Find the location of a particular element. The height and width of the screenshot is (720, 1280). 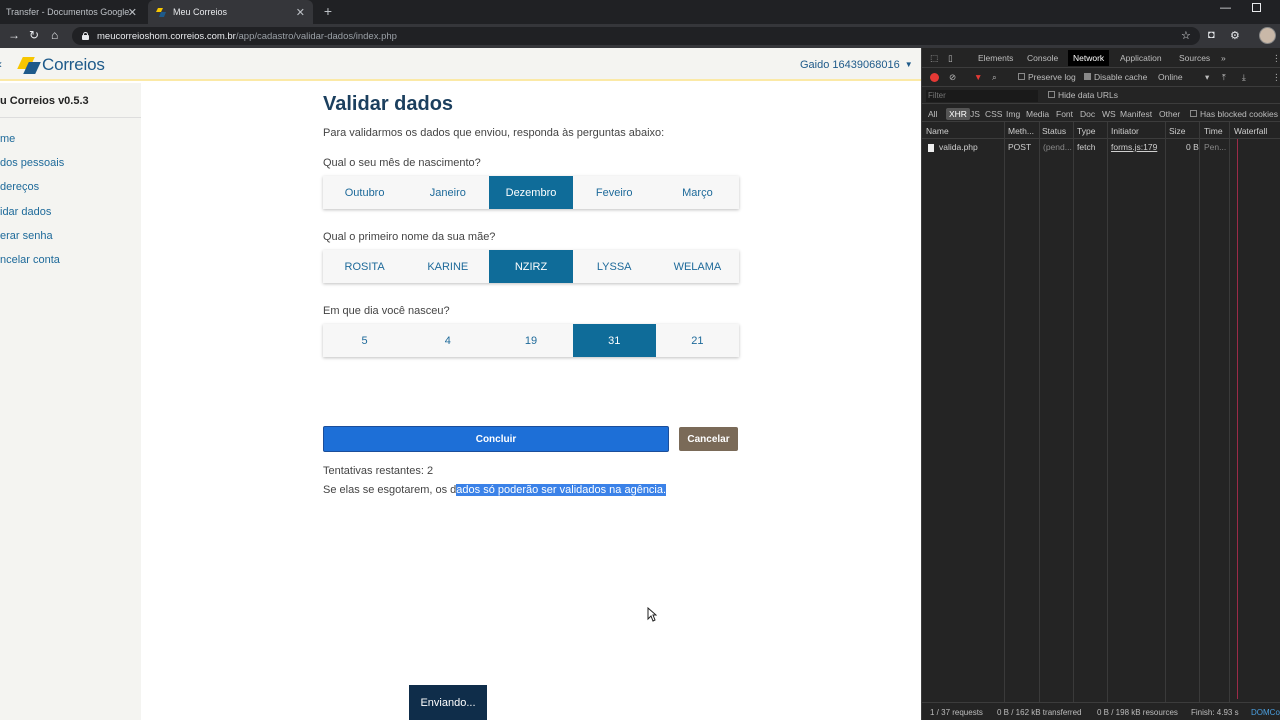

option-button: WELAMA is located at coordinates (697, 266).